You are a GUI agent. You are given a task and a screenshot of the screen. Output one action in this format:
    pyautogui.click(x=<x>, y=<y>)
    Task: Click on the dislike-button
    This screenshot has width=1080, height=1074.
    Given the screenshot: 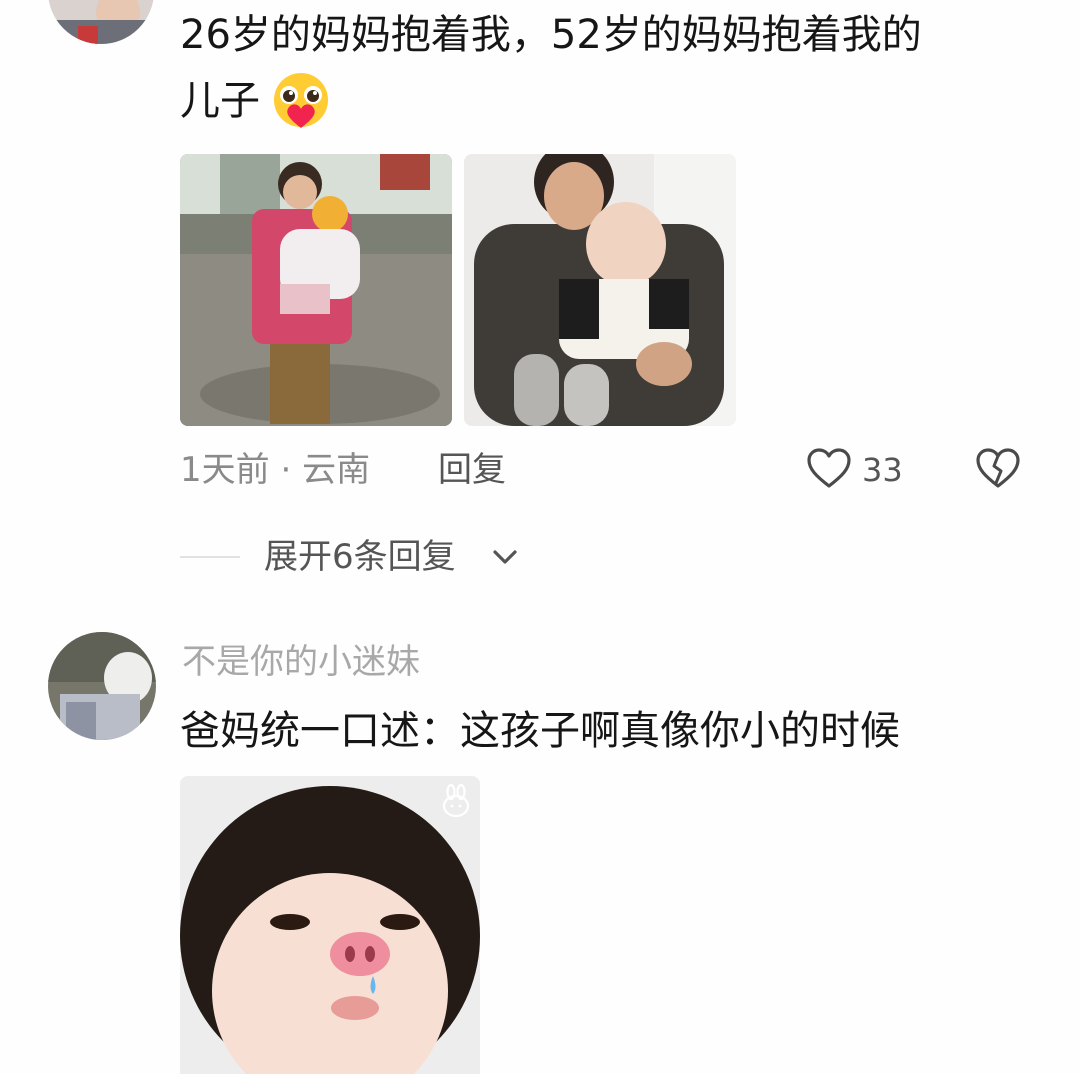 What is the action you would take?
    pyautogui.click(x=999, y=469)
    